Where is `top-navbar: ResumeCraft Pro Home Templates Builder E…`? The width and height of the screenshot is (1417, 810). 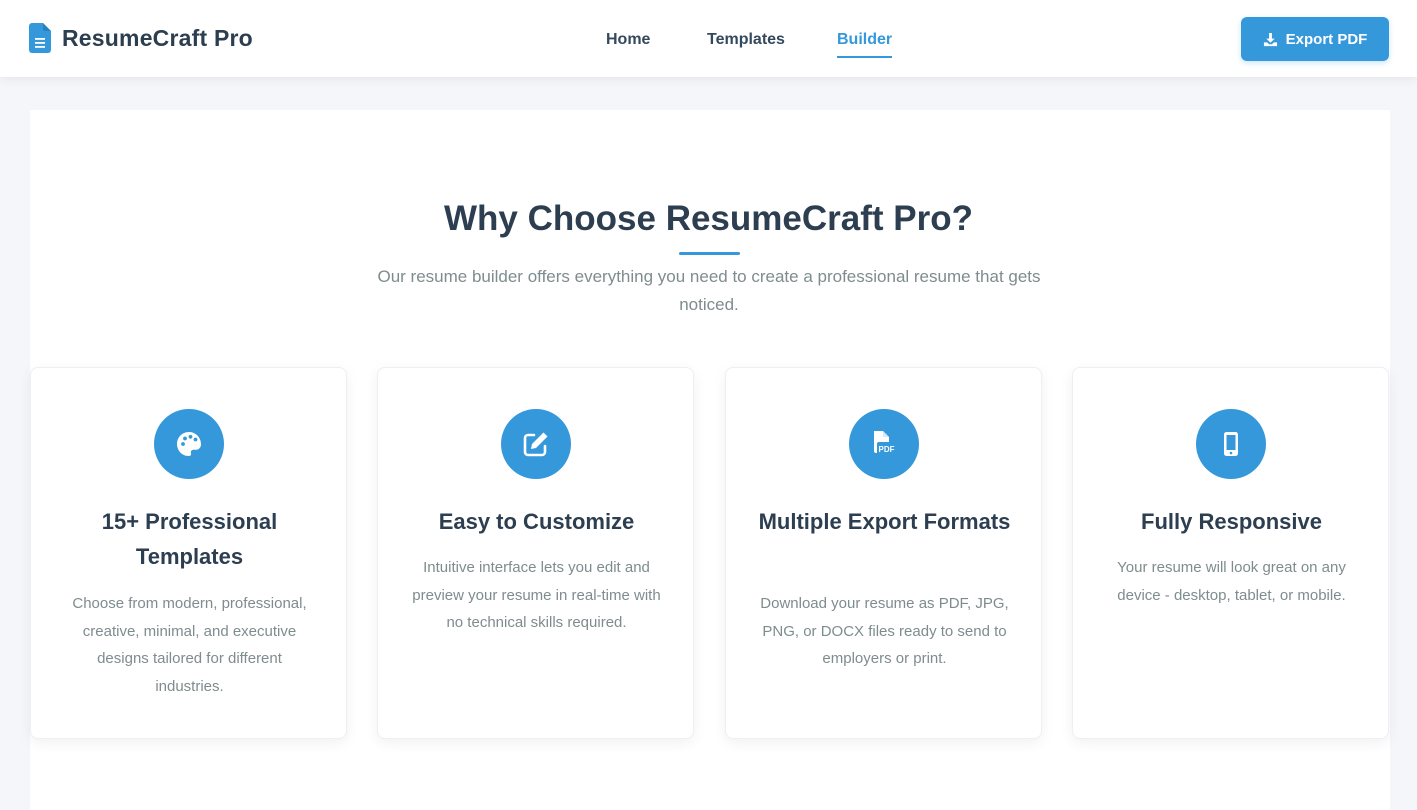
top-navbar: ResumeCraft Pro Home Templates Builder E… is located at coordinates (708, 38).